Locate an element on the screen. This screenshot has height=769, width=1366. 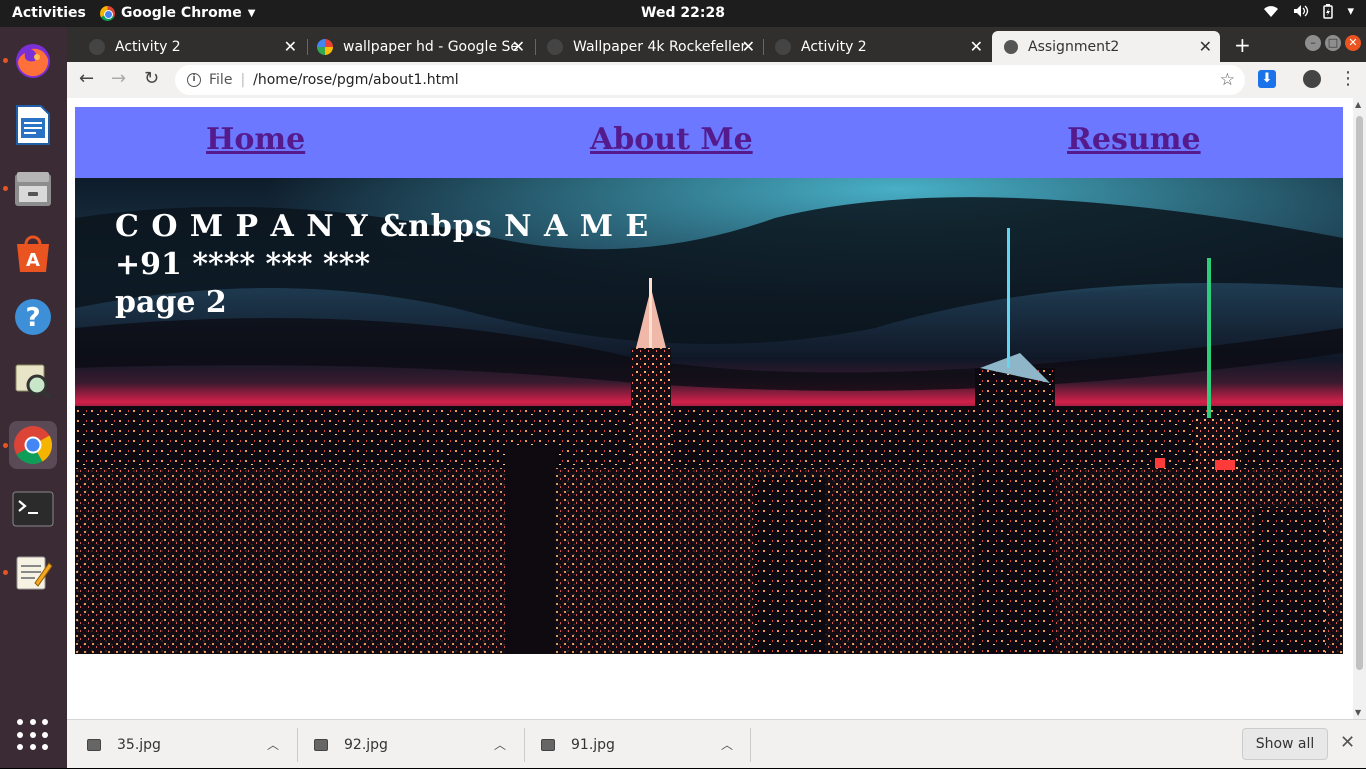
scrollbar-thumb is located at coordinates (1359, 393).